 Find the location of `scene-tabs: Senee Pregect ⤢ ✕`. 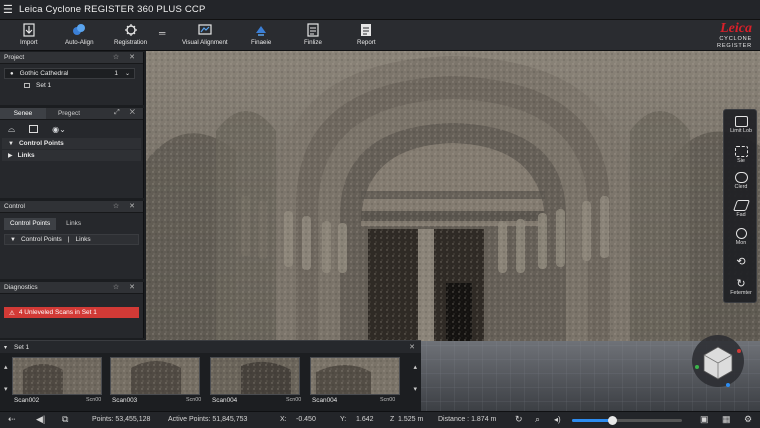

scene-tabs: Senee Pregect ⤢ ✕ is located at coordinates (71, 114).